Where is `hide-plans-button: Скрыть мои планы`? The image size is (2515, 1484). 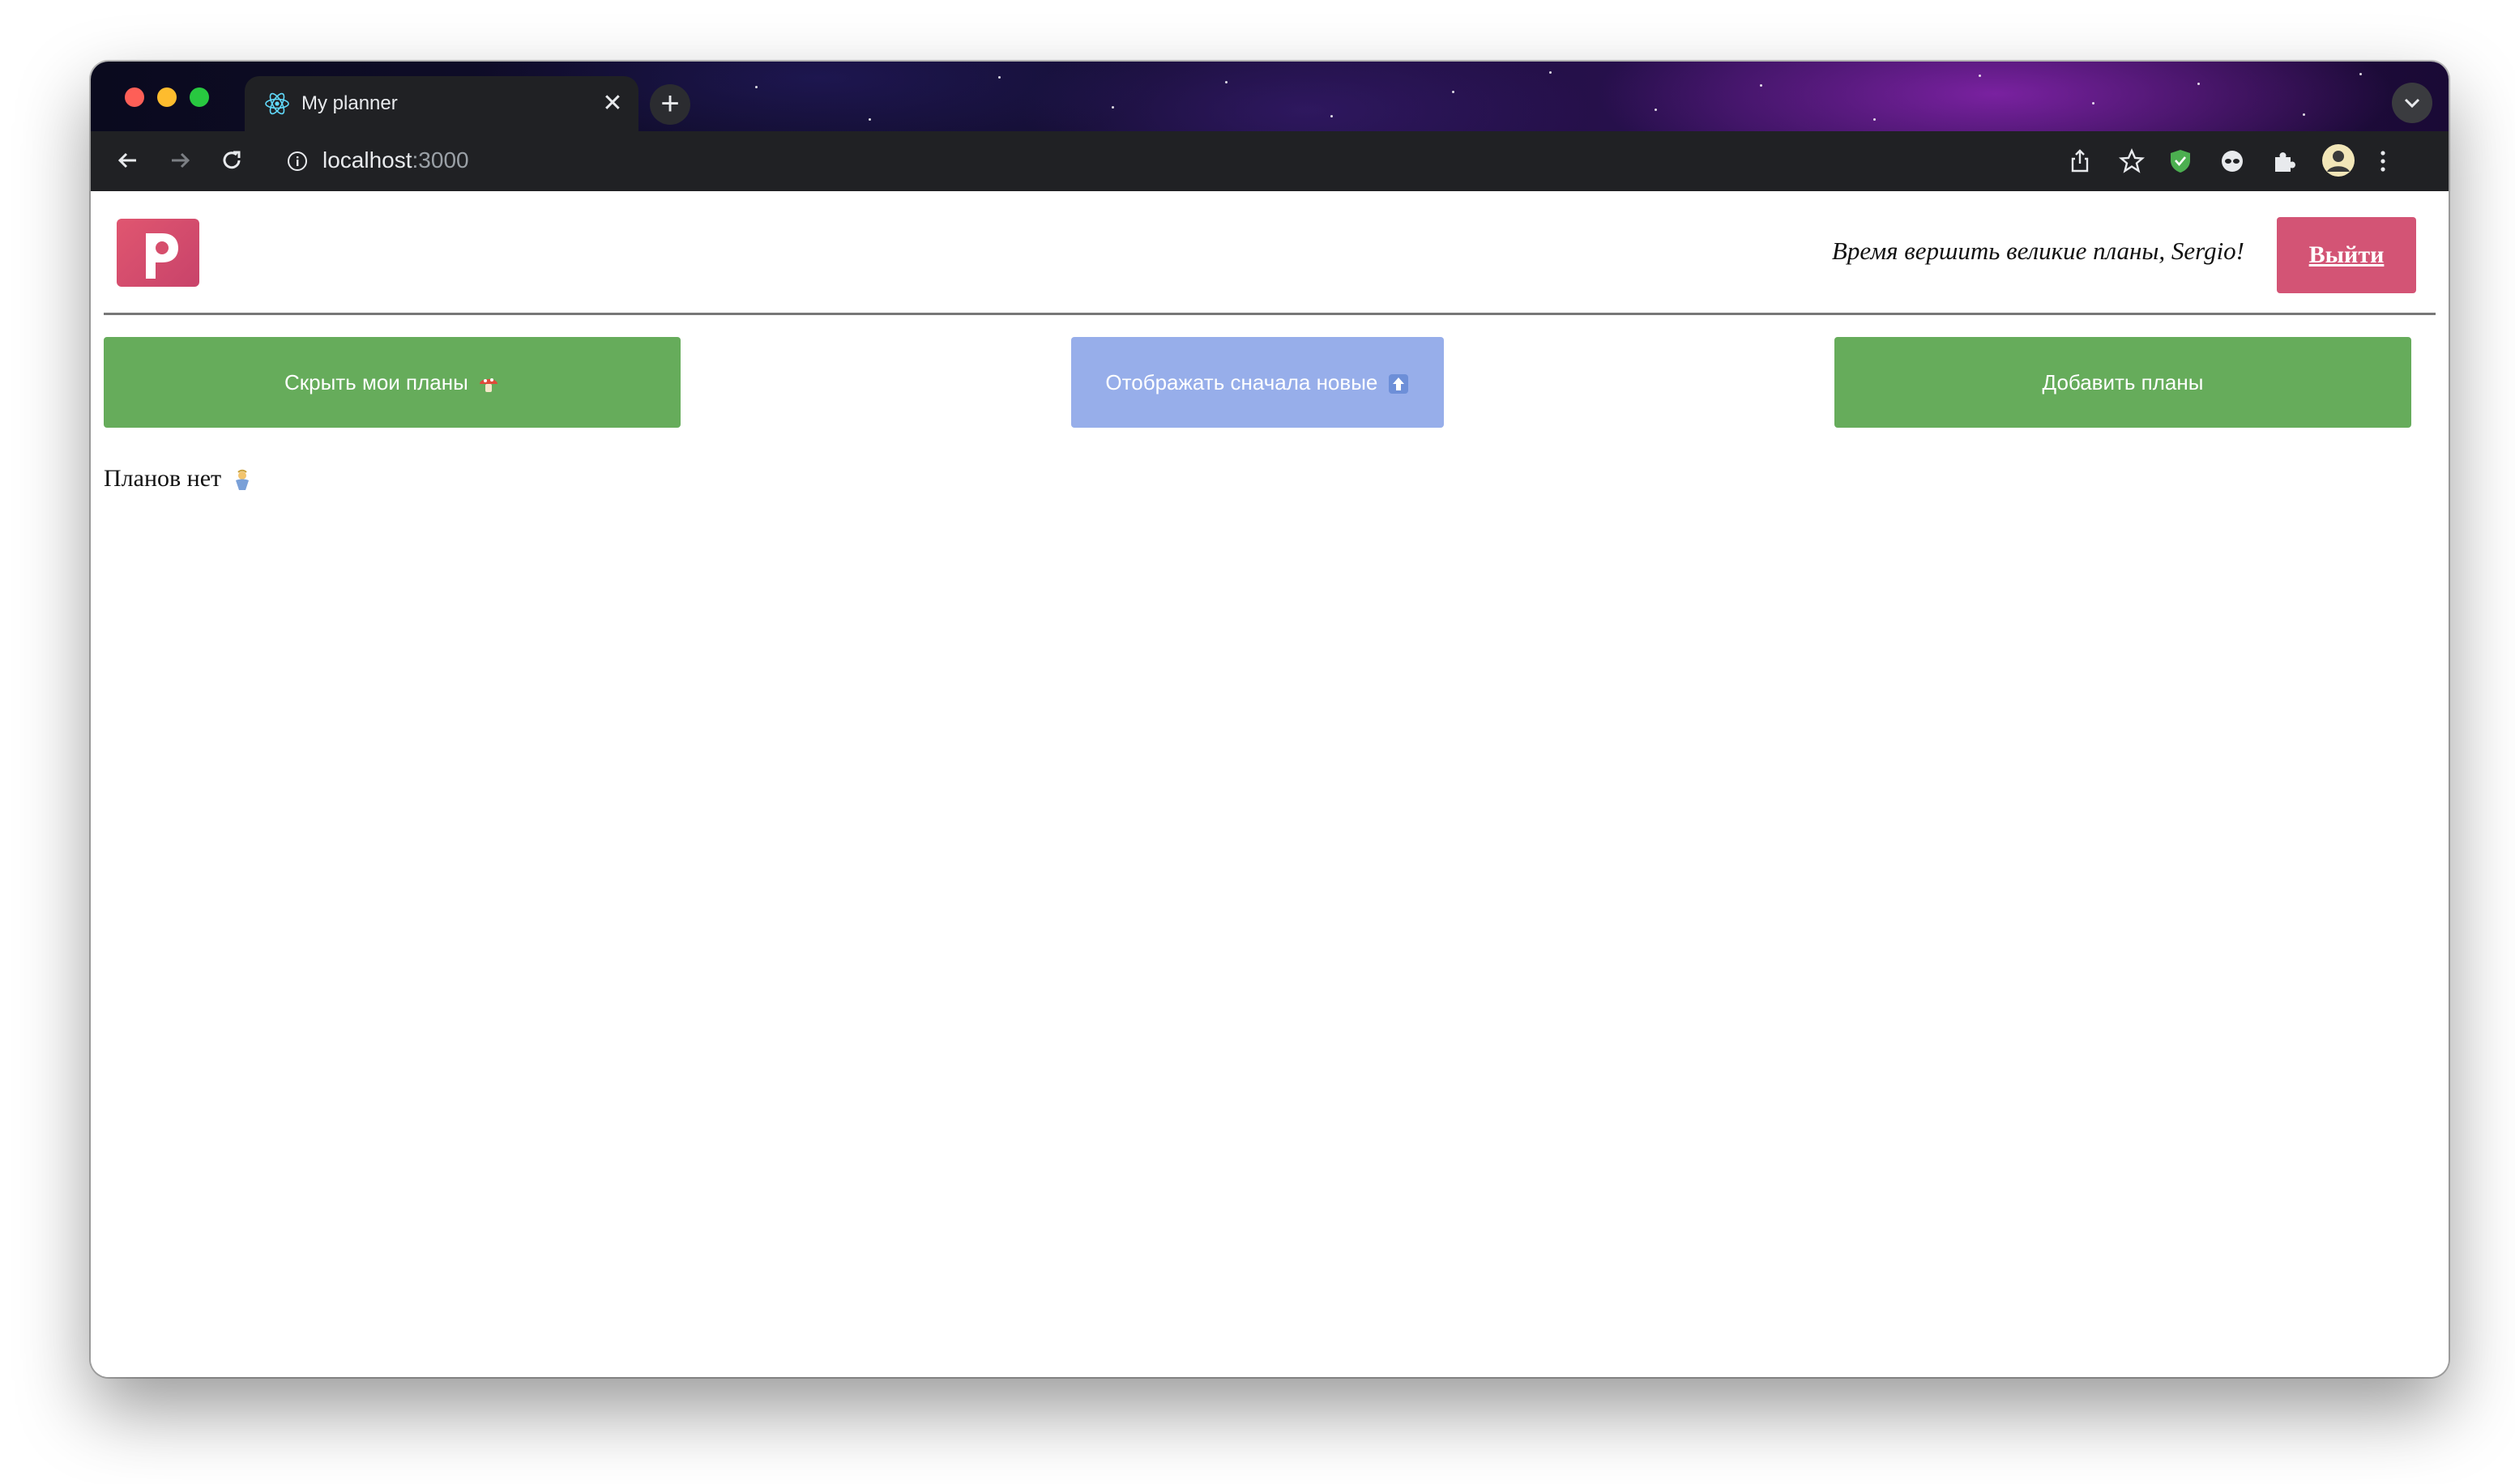 hide-plans-button: Скрыть мои планы is located at coordinates (392, 382).